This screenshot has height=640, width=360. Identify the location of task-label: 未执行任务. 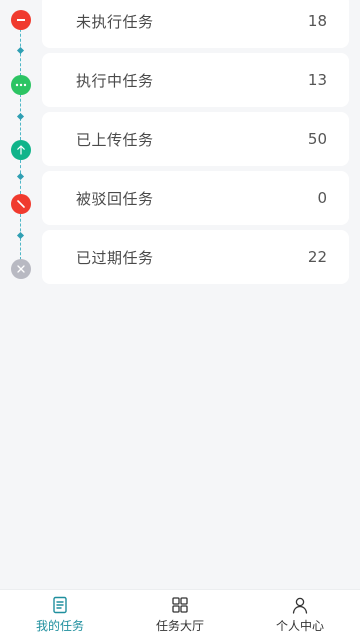
(115, 21).